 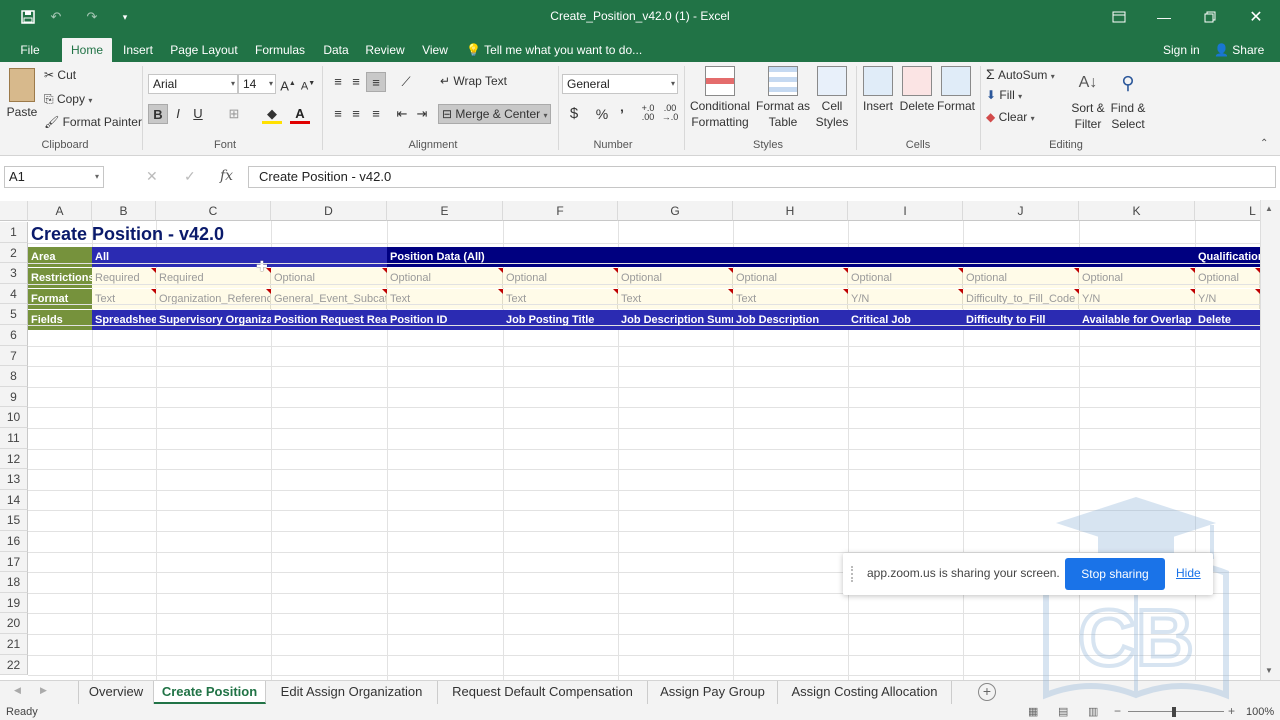 I want to click on column-header: K, so click(x=1137, y=211).